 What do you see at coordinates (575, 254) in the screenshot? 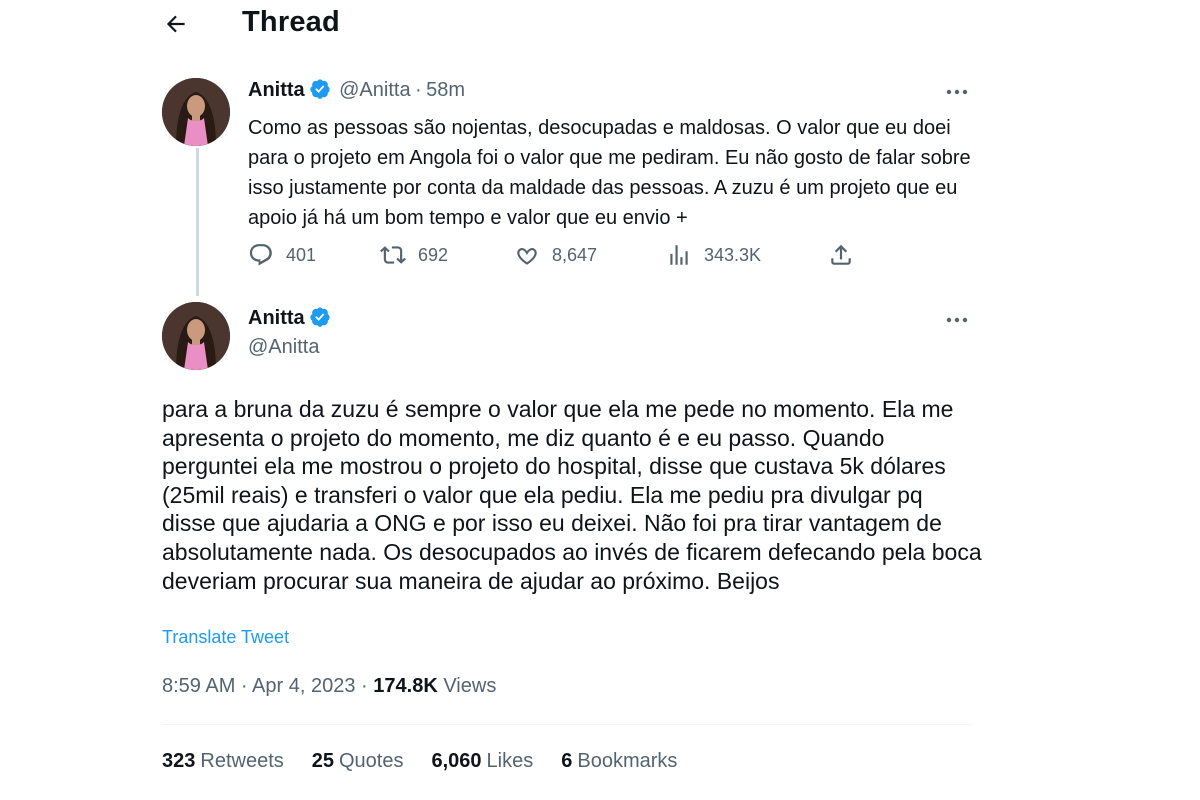
I see `like-count: 8,647` at bounding box center [575, 254].